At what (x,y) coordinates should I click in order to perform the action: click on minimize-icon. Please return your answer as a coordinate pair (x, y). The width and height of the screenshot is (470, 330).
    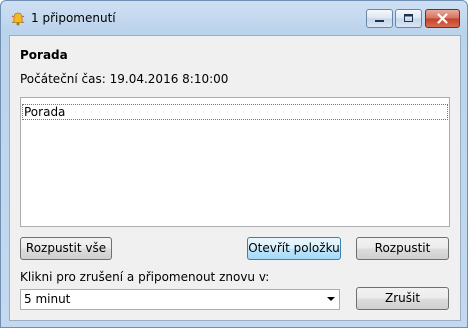
    Looking at the image, I should click on (379, 21).